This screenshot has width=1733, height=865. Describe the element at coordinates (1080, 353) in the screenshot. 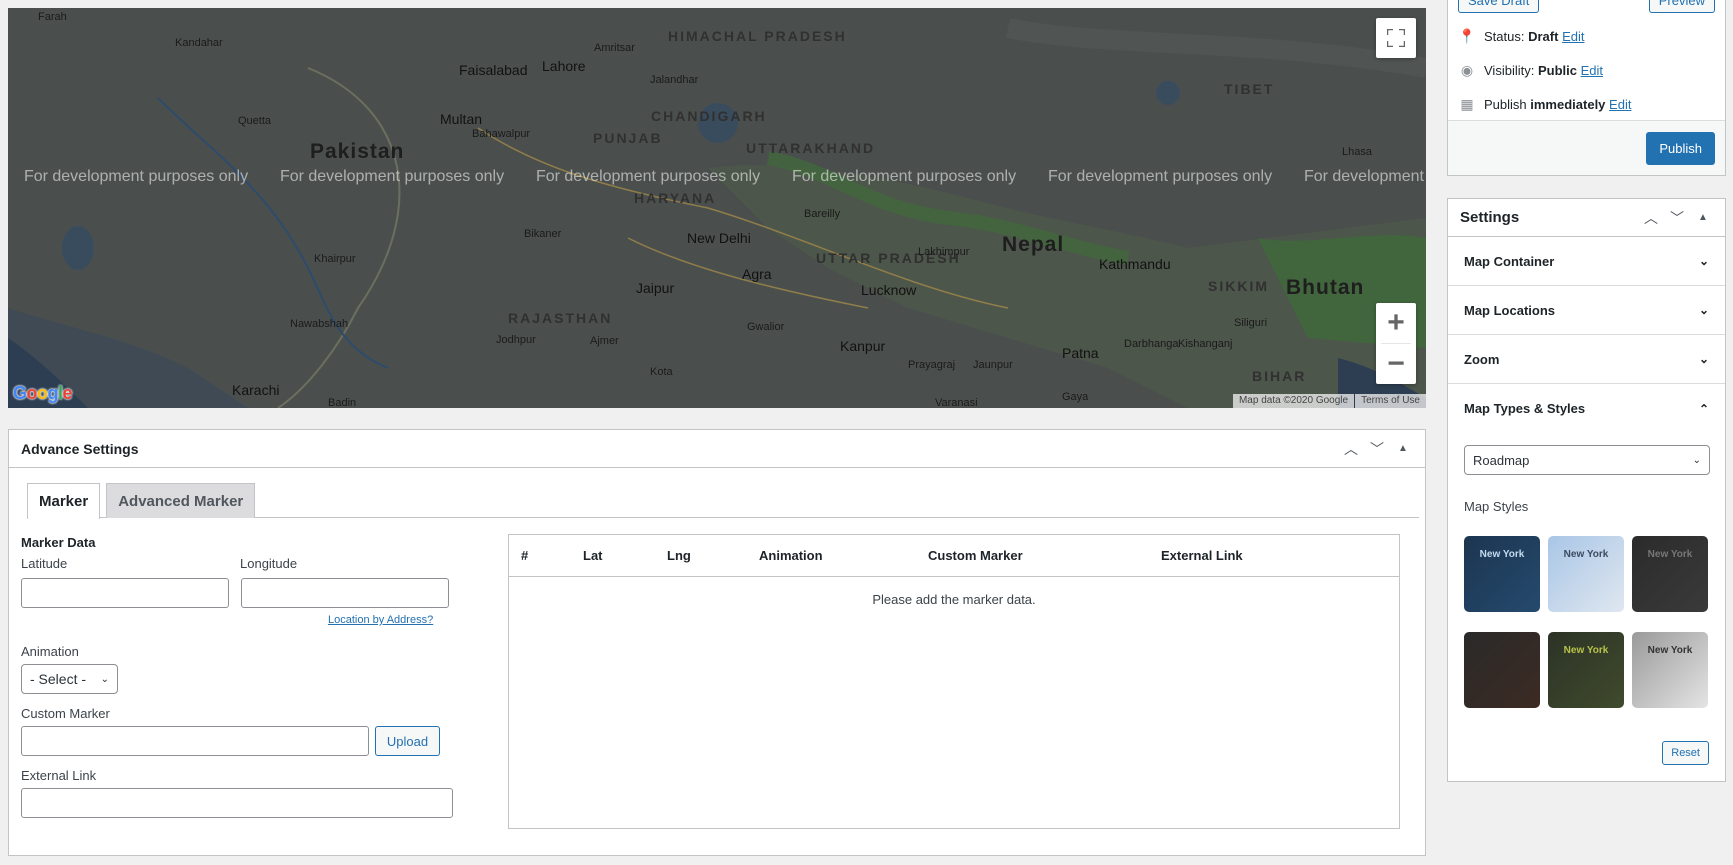

I see `map-label-city: Patna` at that location.